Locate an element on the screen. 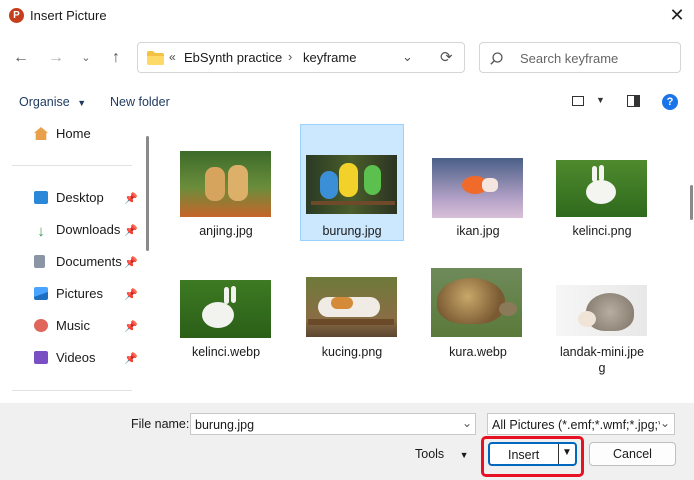 This screenshot has width=694, height=480. insert-label: Insert is located at coordinates (524, 455).